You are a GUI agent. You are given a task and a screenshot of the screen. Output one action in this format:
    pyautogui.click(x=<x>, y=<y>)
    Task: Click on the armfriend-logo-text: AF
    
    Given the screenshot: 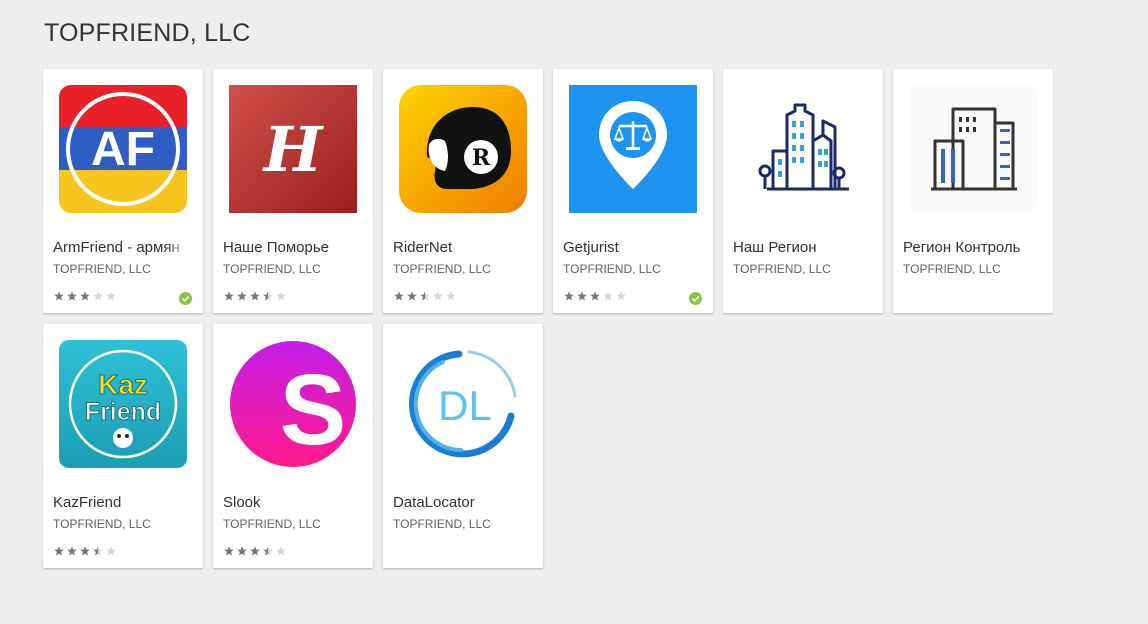 What is the action you would take?
    pyautogui.click(x=123, y=149)
    